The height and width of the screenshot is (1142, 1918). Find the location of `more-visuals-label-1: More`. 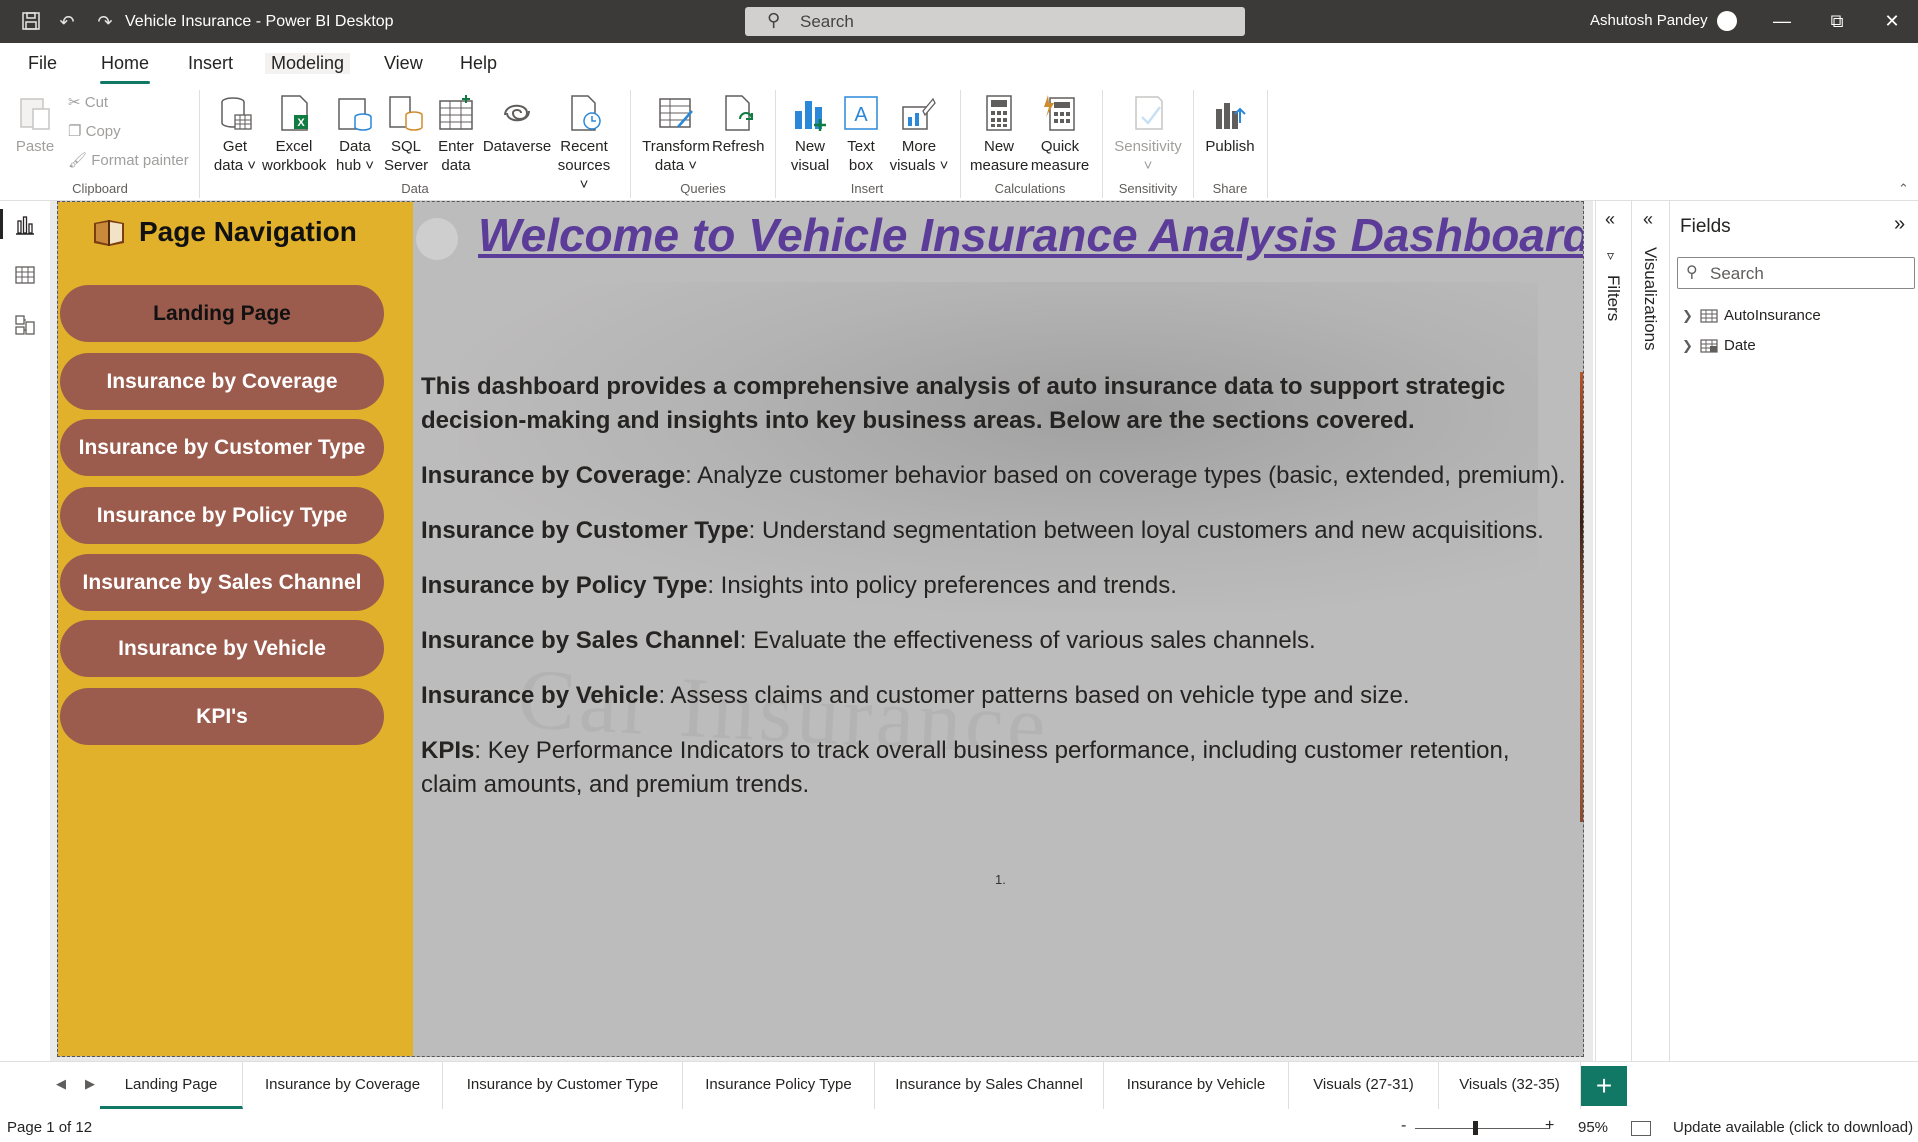

more-visuals-label-1: More is located at coordinates (919, 146).